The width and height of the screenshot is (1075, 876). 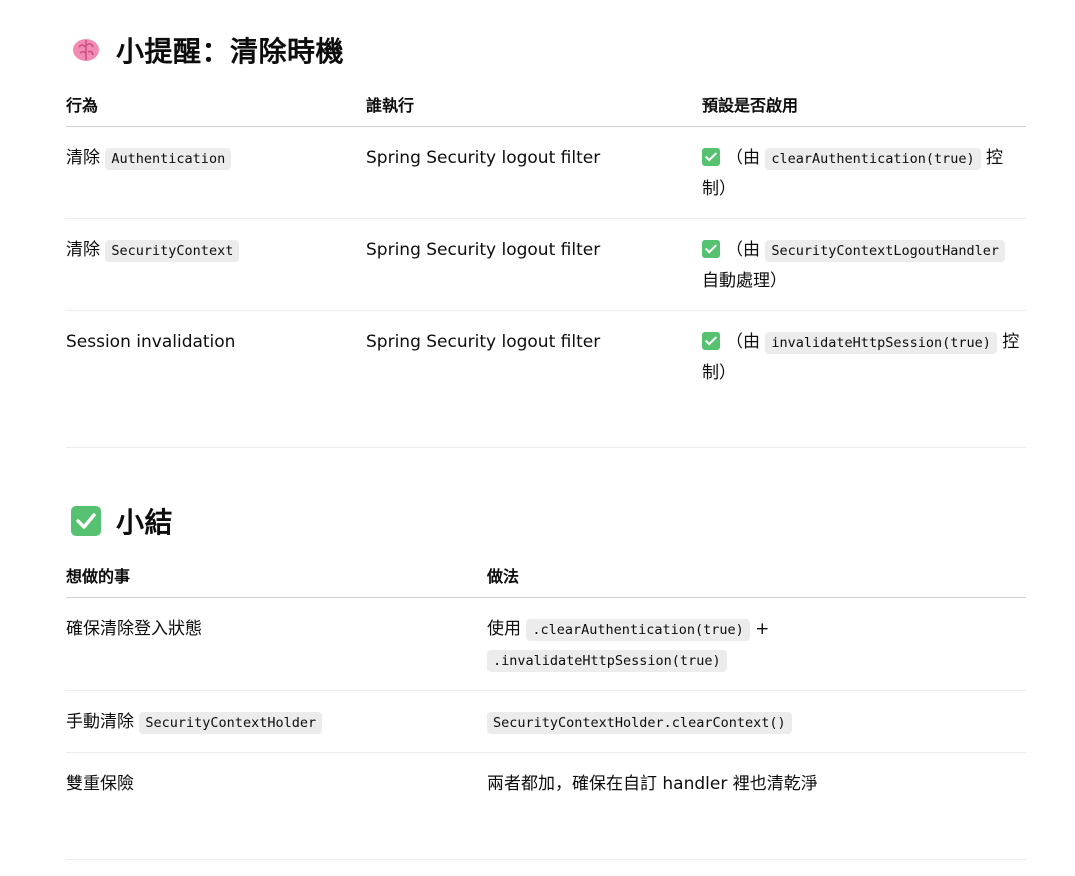 I want to click on method-cell: 兩者都加，確保在自訂 handler 裡也清乾淨, so click(x=652, y=784).